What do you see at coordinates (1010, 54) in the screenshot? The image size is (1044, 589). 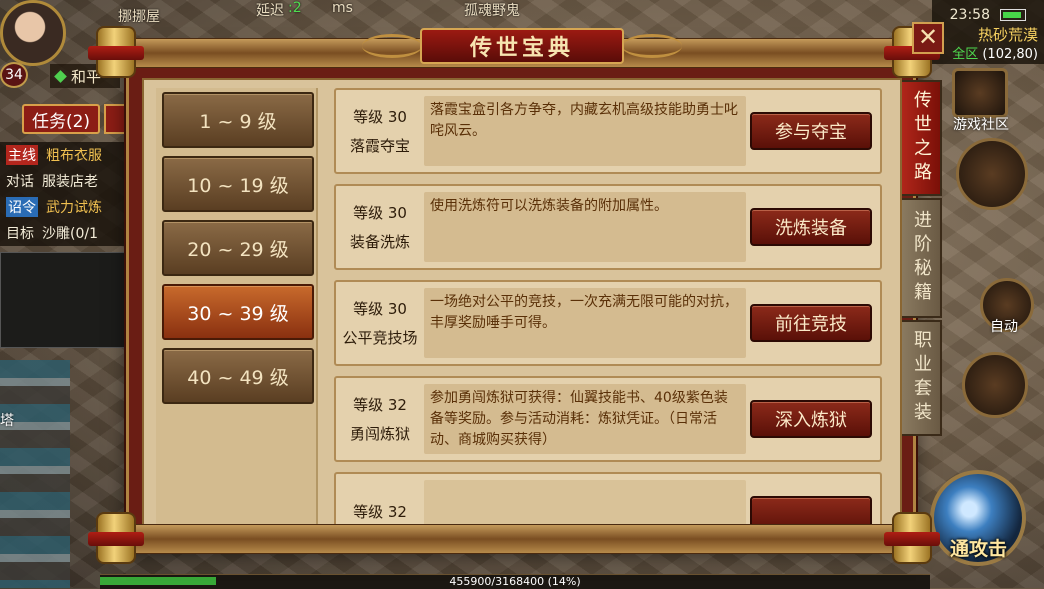 I see `zone-coord-value: (102,80)` at bounding box center [1010, 54].